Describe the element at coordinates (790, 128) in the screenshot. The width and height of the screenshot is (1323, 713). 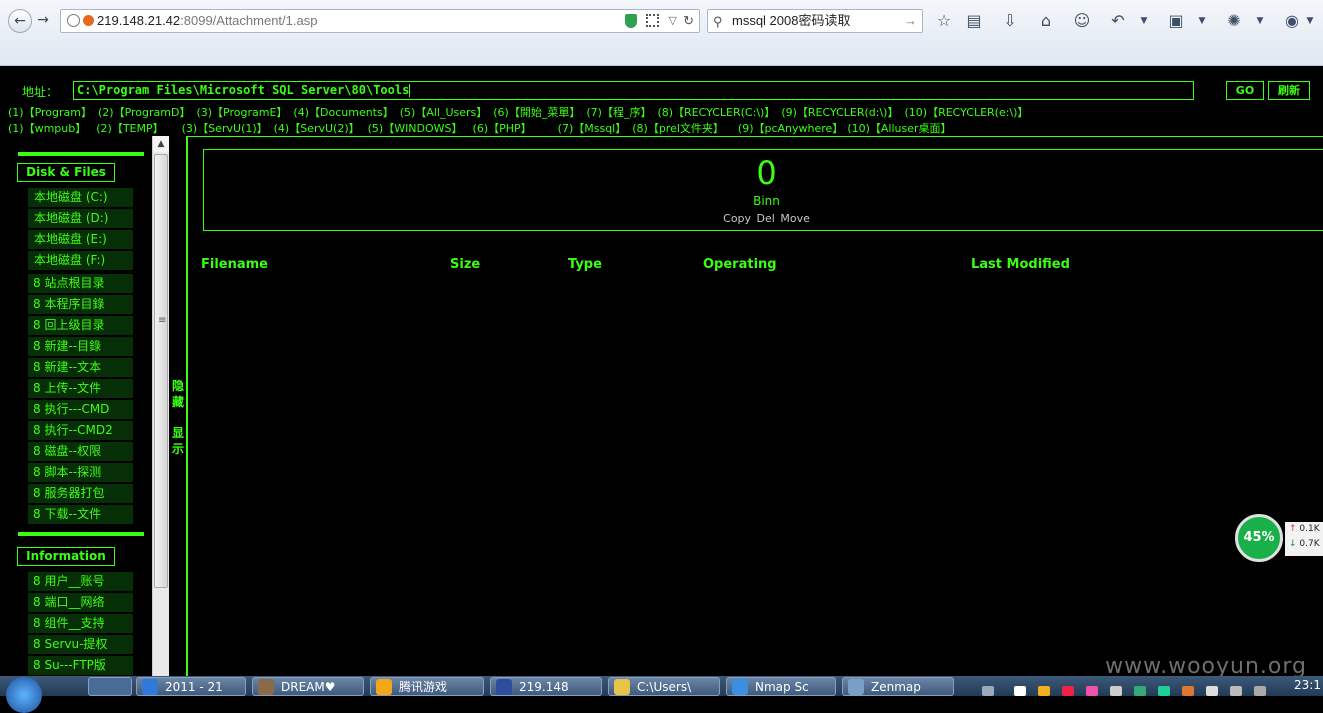
I see `quick-link: (9)【pcAnywhere】` at that location.